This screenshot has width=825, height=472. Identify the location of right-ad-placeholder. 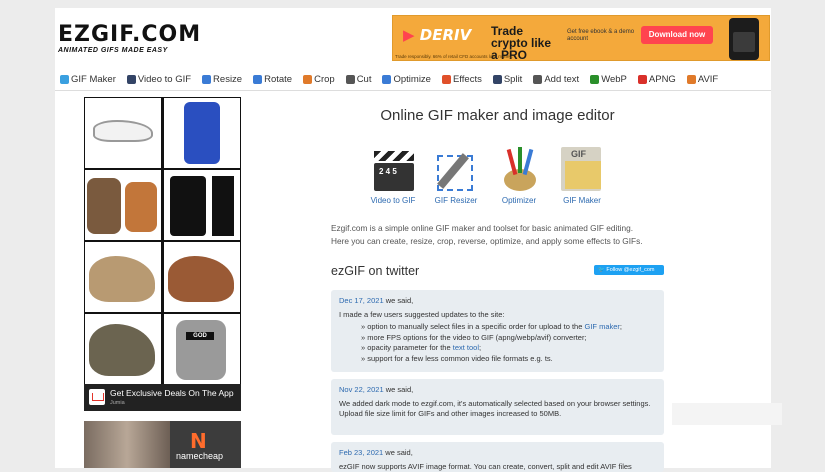
(727, 414).